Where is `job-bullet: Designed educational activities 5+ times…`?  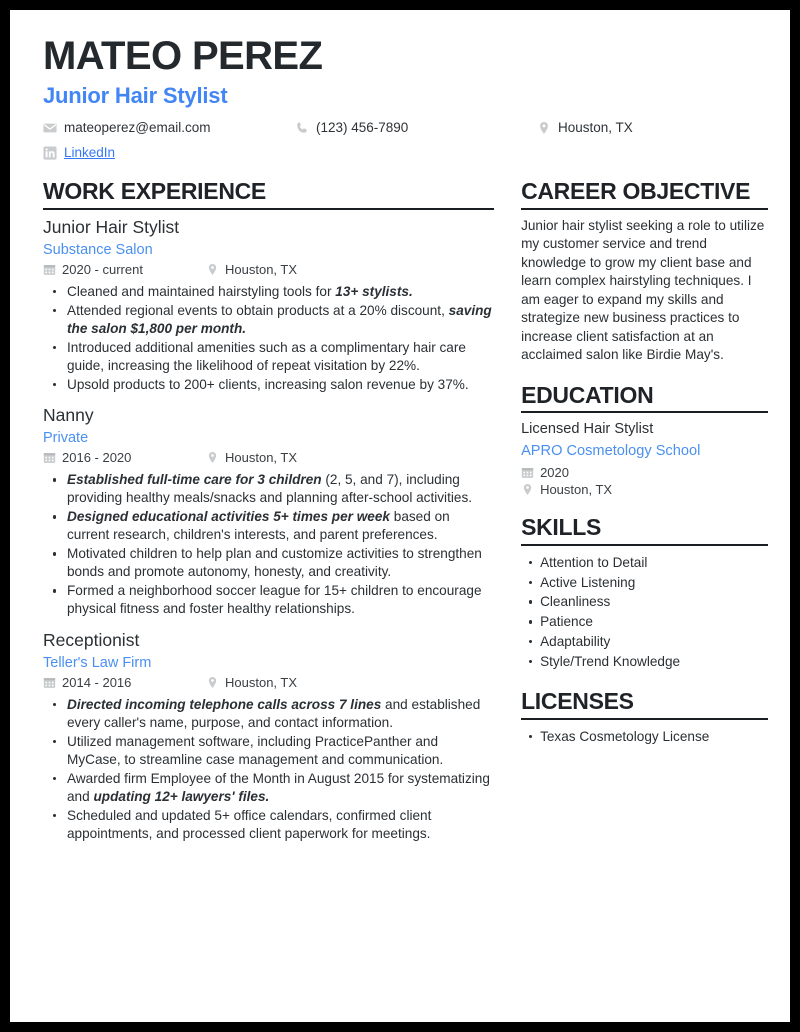
job-bullet: Designed educational activities 5+ times… is located at coordinates (273, 526).